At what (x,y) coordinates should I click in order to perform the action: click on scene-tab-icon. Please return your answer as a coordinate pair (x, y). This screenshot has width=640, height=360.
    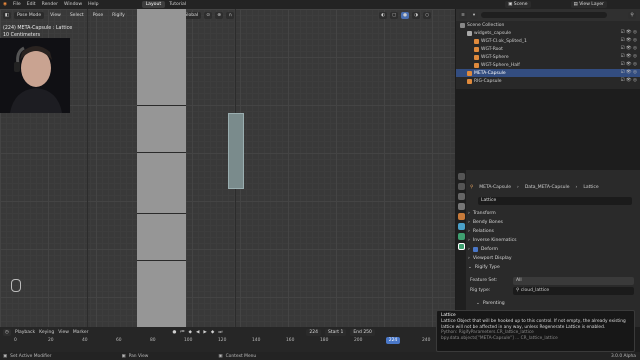
    Looking at the image, I should click on (461, 206).